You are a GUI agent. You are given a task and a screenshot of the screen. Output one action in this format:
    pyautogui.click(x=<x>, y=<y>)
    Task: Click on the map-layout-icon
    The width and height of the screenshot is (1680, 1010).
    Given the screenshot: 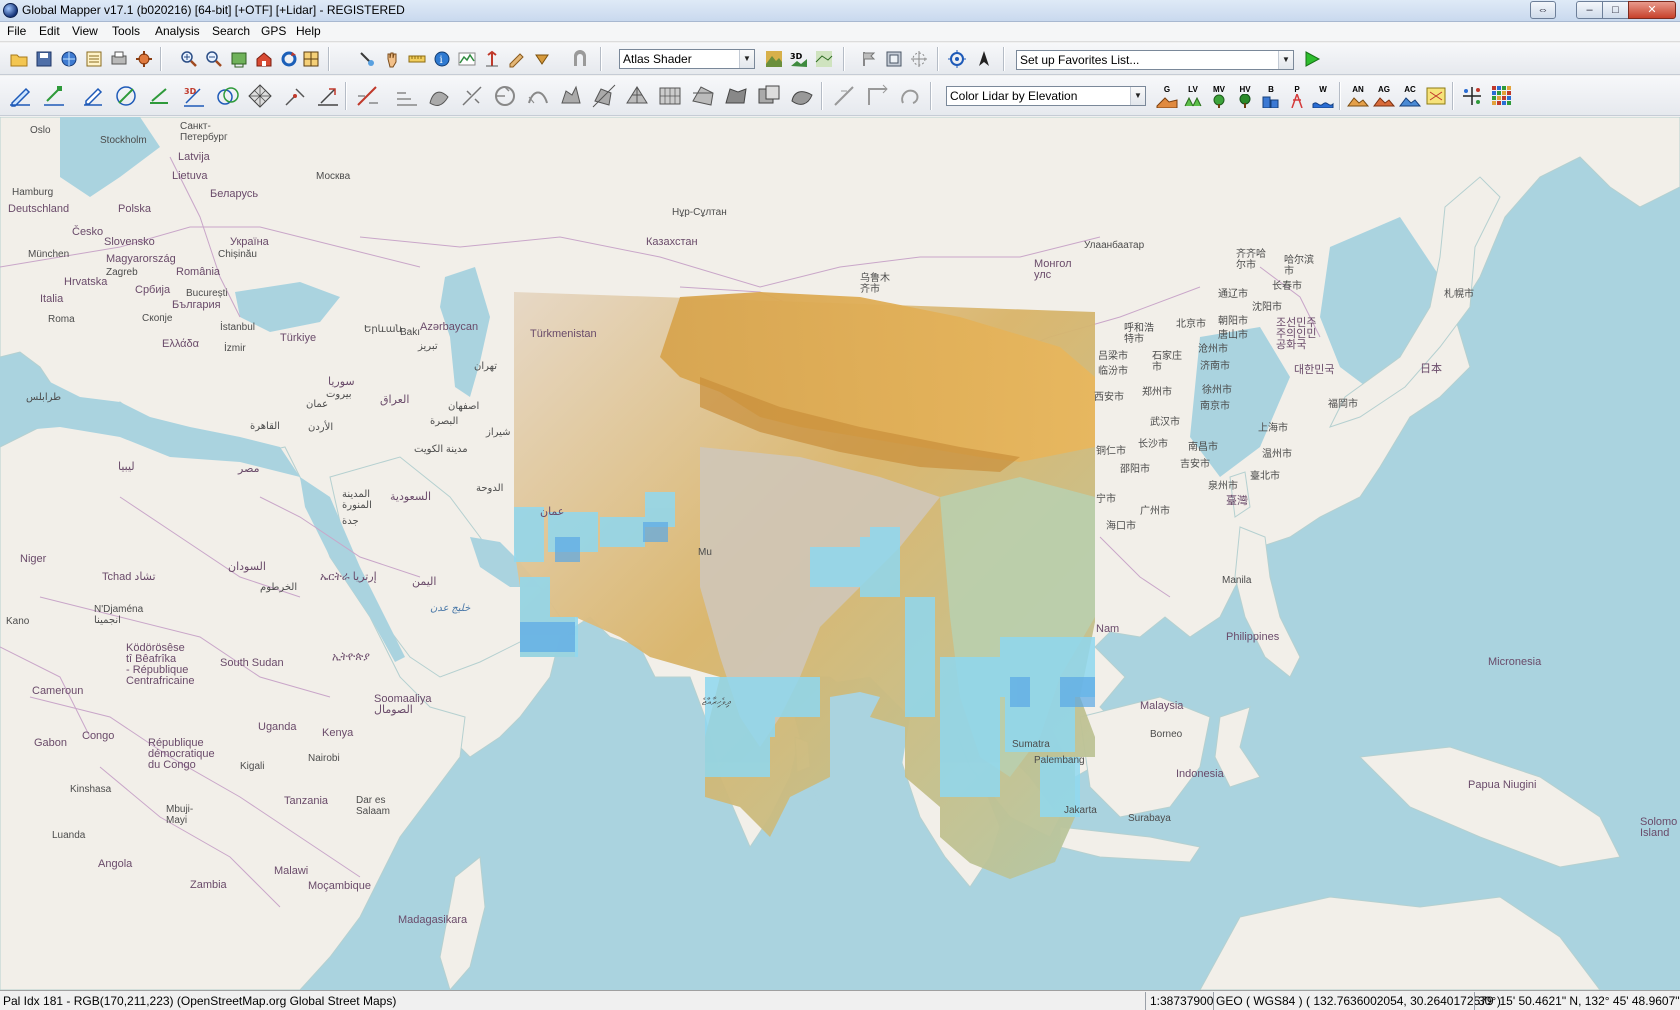 What is the action you would take?
    pyautogui.click(x=311, y=59)
    